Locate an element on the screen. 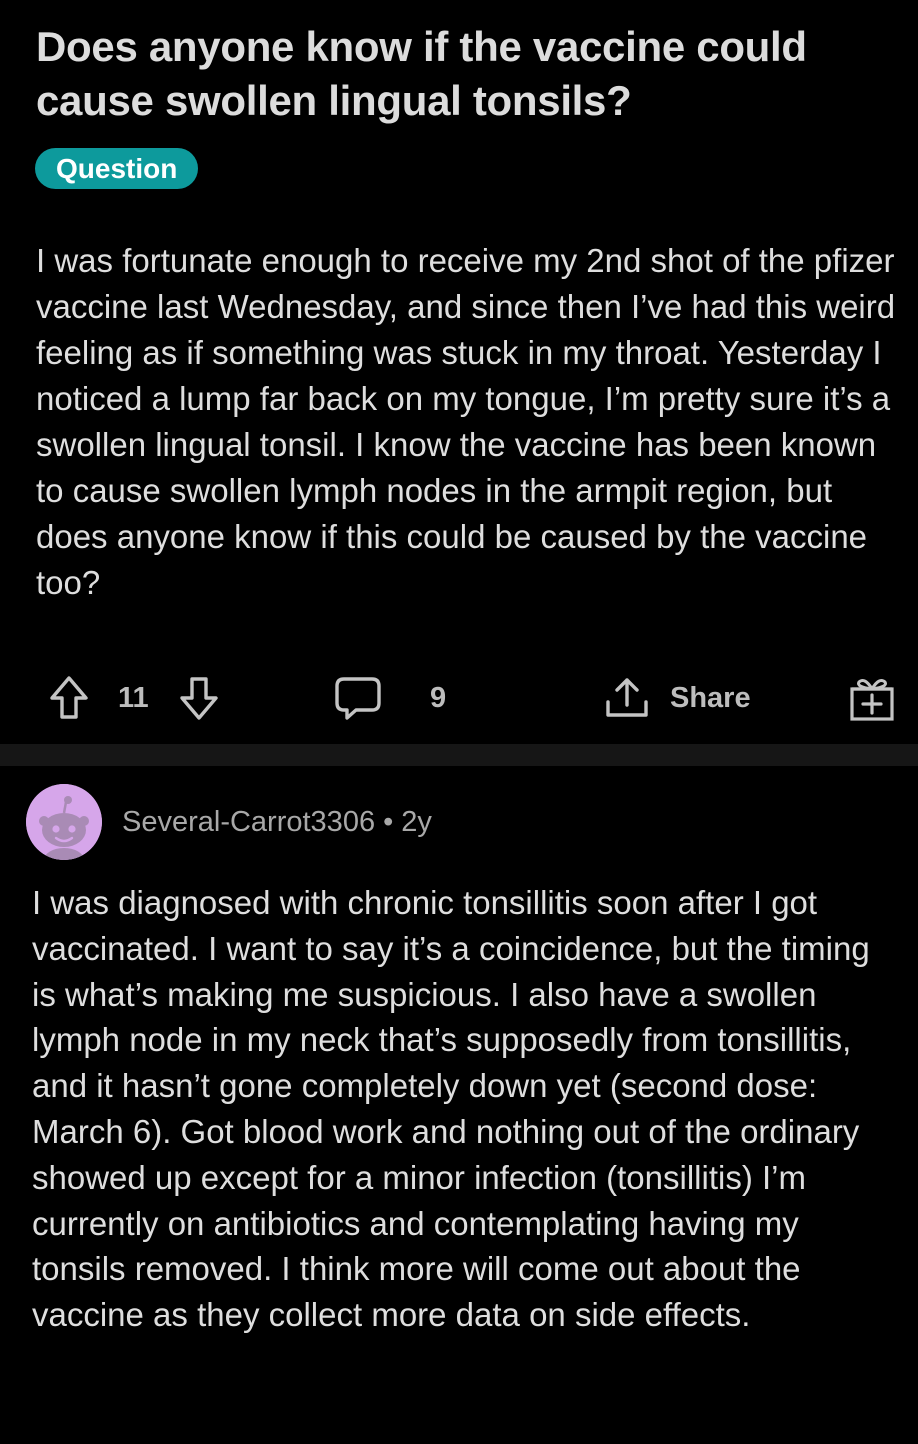 The height and width of the screenshot is (1444, 918). share-label: Share is located at coordinates (710, 697).